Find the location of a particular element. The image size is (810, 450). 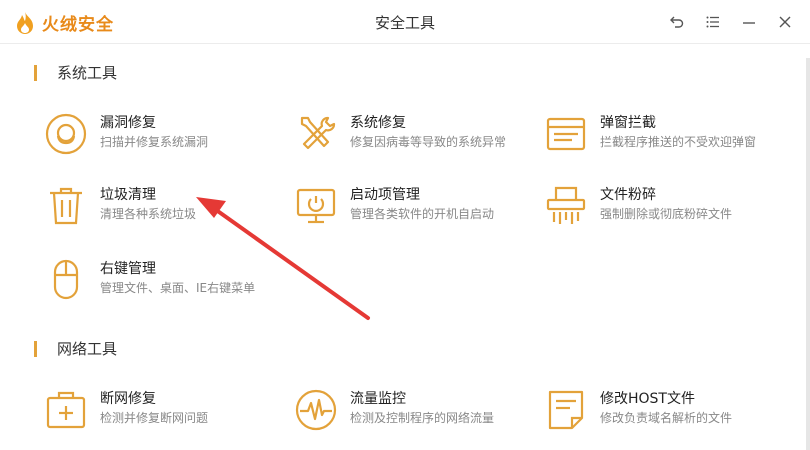

tool-name: 文件粉碎 is located at coordinates (628, 195).